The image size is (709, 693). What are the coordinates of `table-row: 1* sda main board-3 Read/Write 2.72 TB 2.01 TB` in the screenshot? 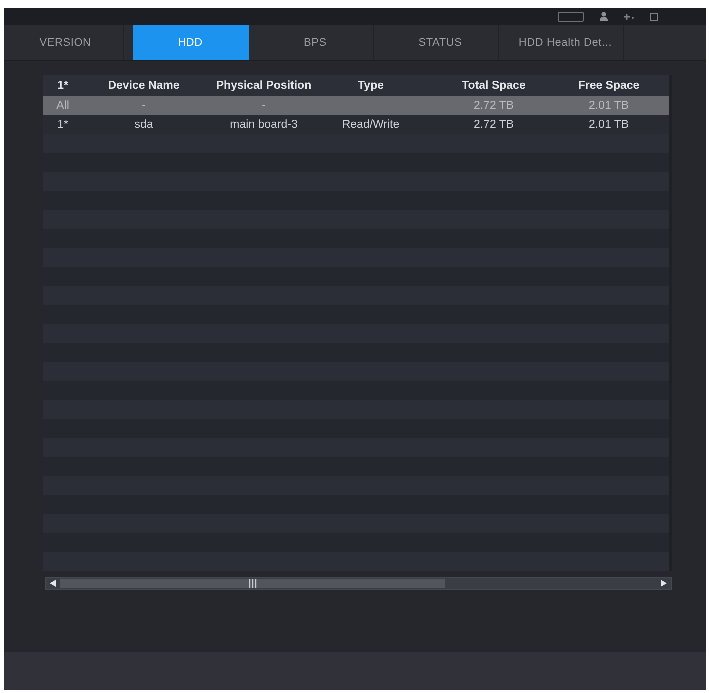 It's located at (356, 124).